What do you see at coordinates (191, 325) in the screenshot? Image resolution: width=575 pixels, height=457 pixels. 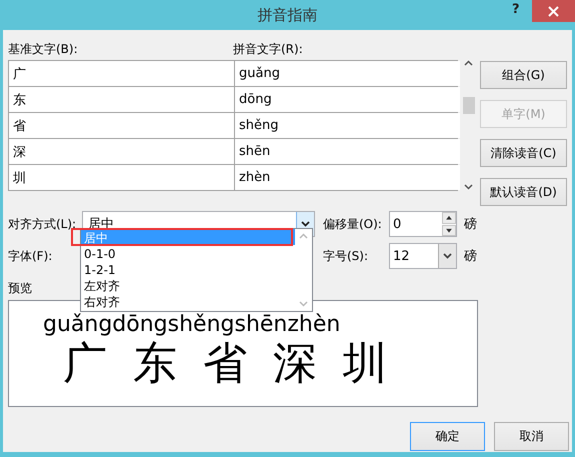 I see `preview-pinyin: guǎngdōngshěngshēnzhèn` at bounding box center [191, 325].